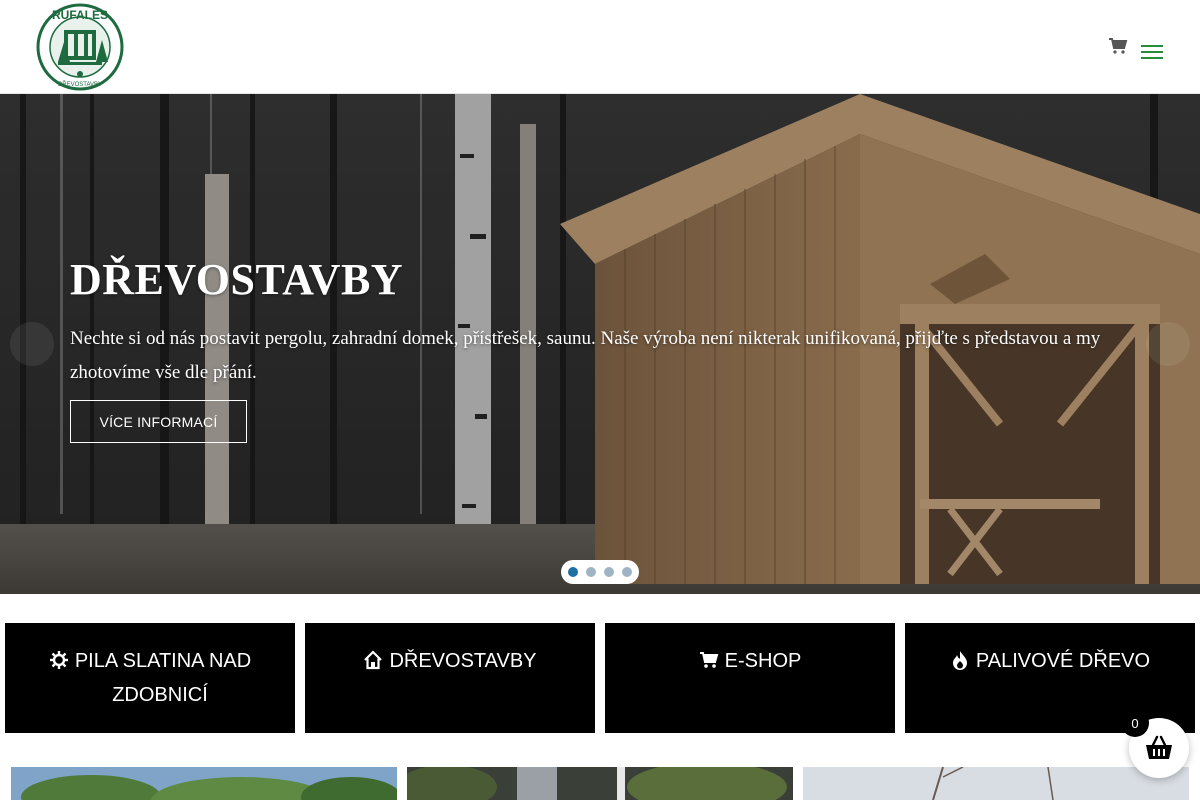  What do you see at coordinates (1152, 53) in the screenshot?
I see `hamburger-menu-icon` at bounding box center [1152, 53].